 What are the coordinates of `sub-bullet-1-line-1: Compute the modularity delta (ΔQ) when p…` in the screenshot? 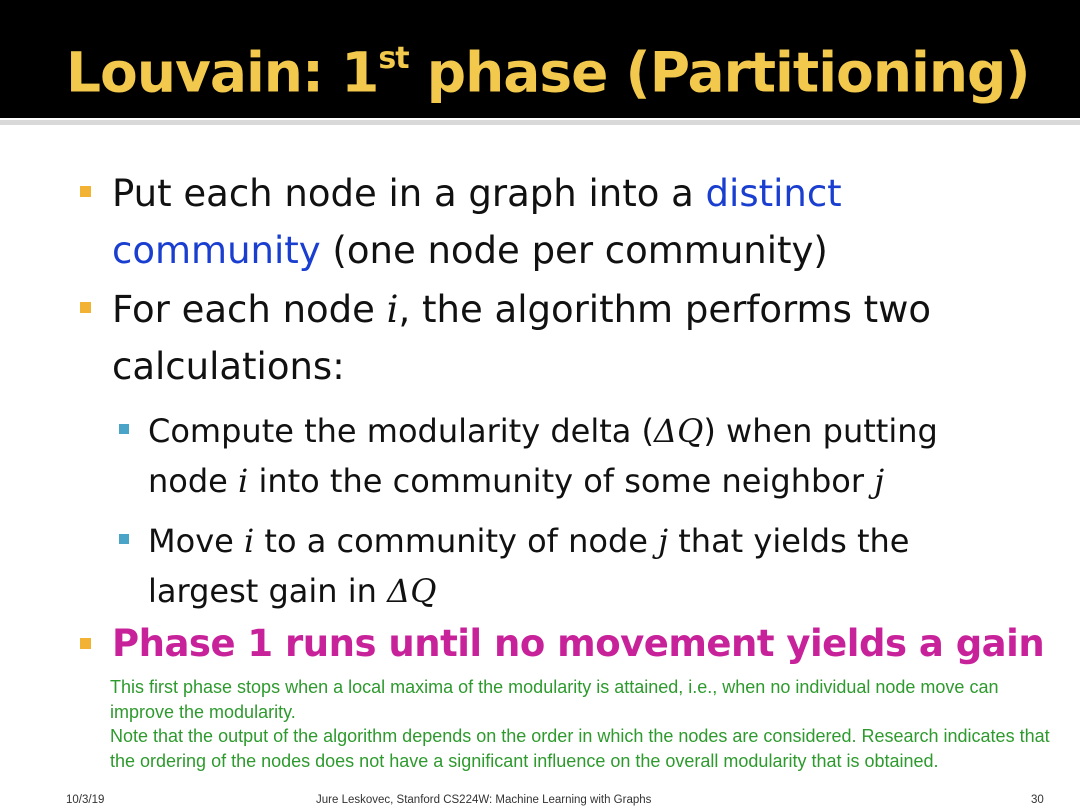 It's located at (543, 431).